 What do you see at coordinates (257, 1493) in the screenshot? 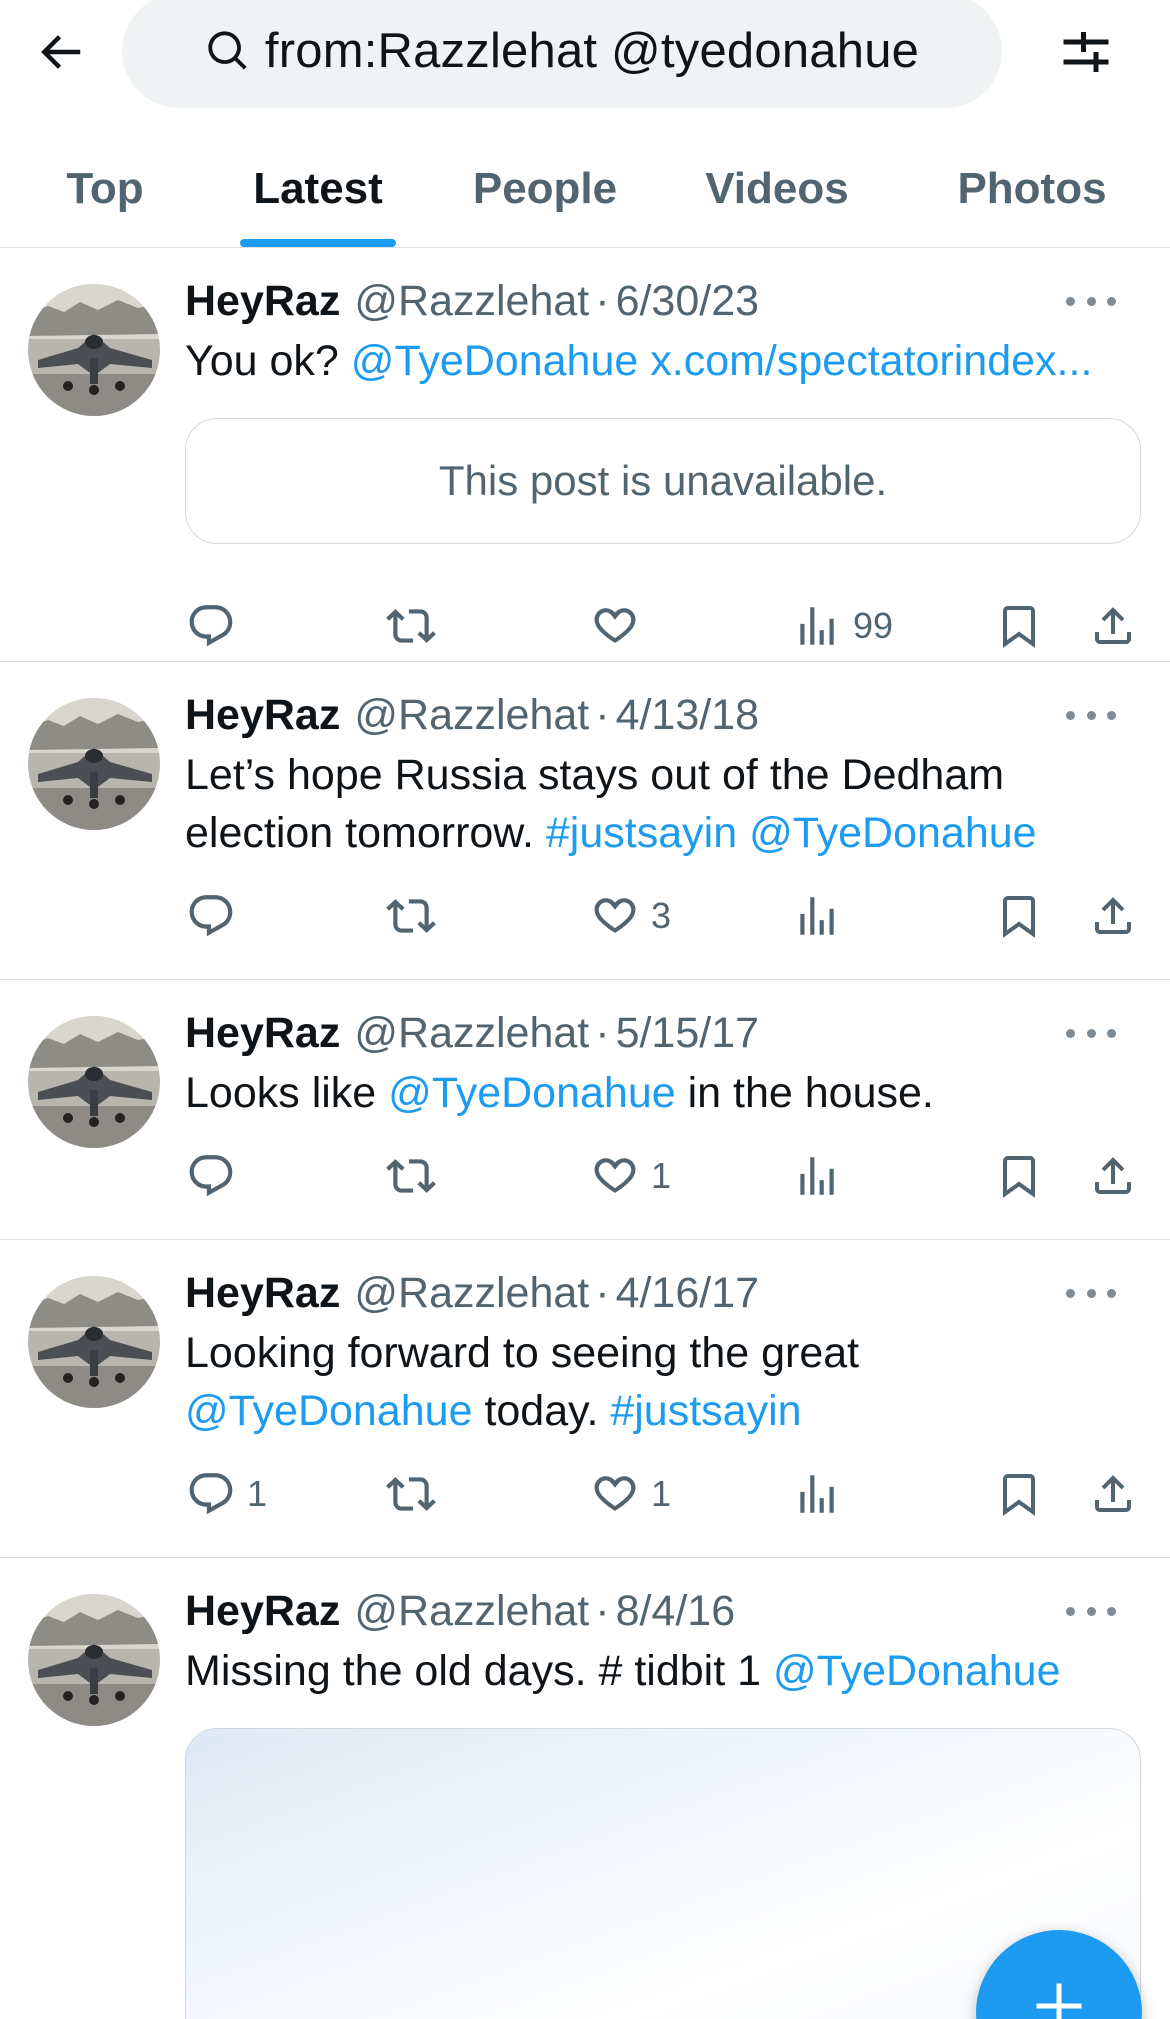
I see `reply-count: 1` at bounding box center [257, 1493].